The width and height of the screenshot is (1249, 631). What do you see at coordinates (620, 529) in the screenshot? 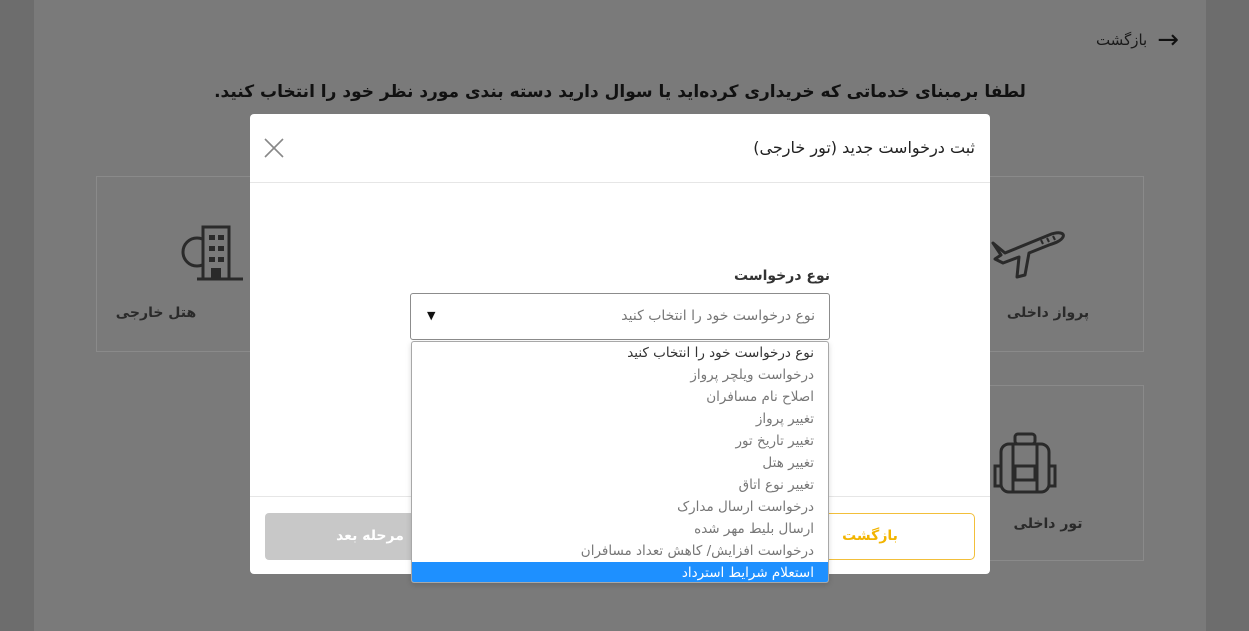
I see `dropdown-option: ارسال بلیط مهر شده` at bounding box center [620, 529].